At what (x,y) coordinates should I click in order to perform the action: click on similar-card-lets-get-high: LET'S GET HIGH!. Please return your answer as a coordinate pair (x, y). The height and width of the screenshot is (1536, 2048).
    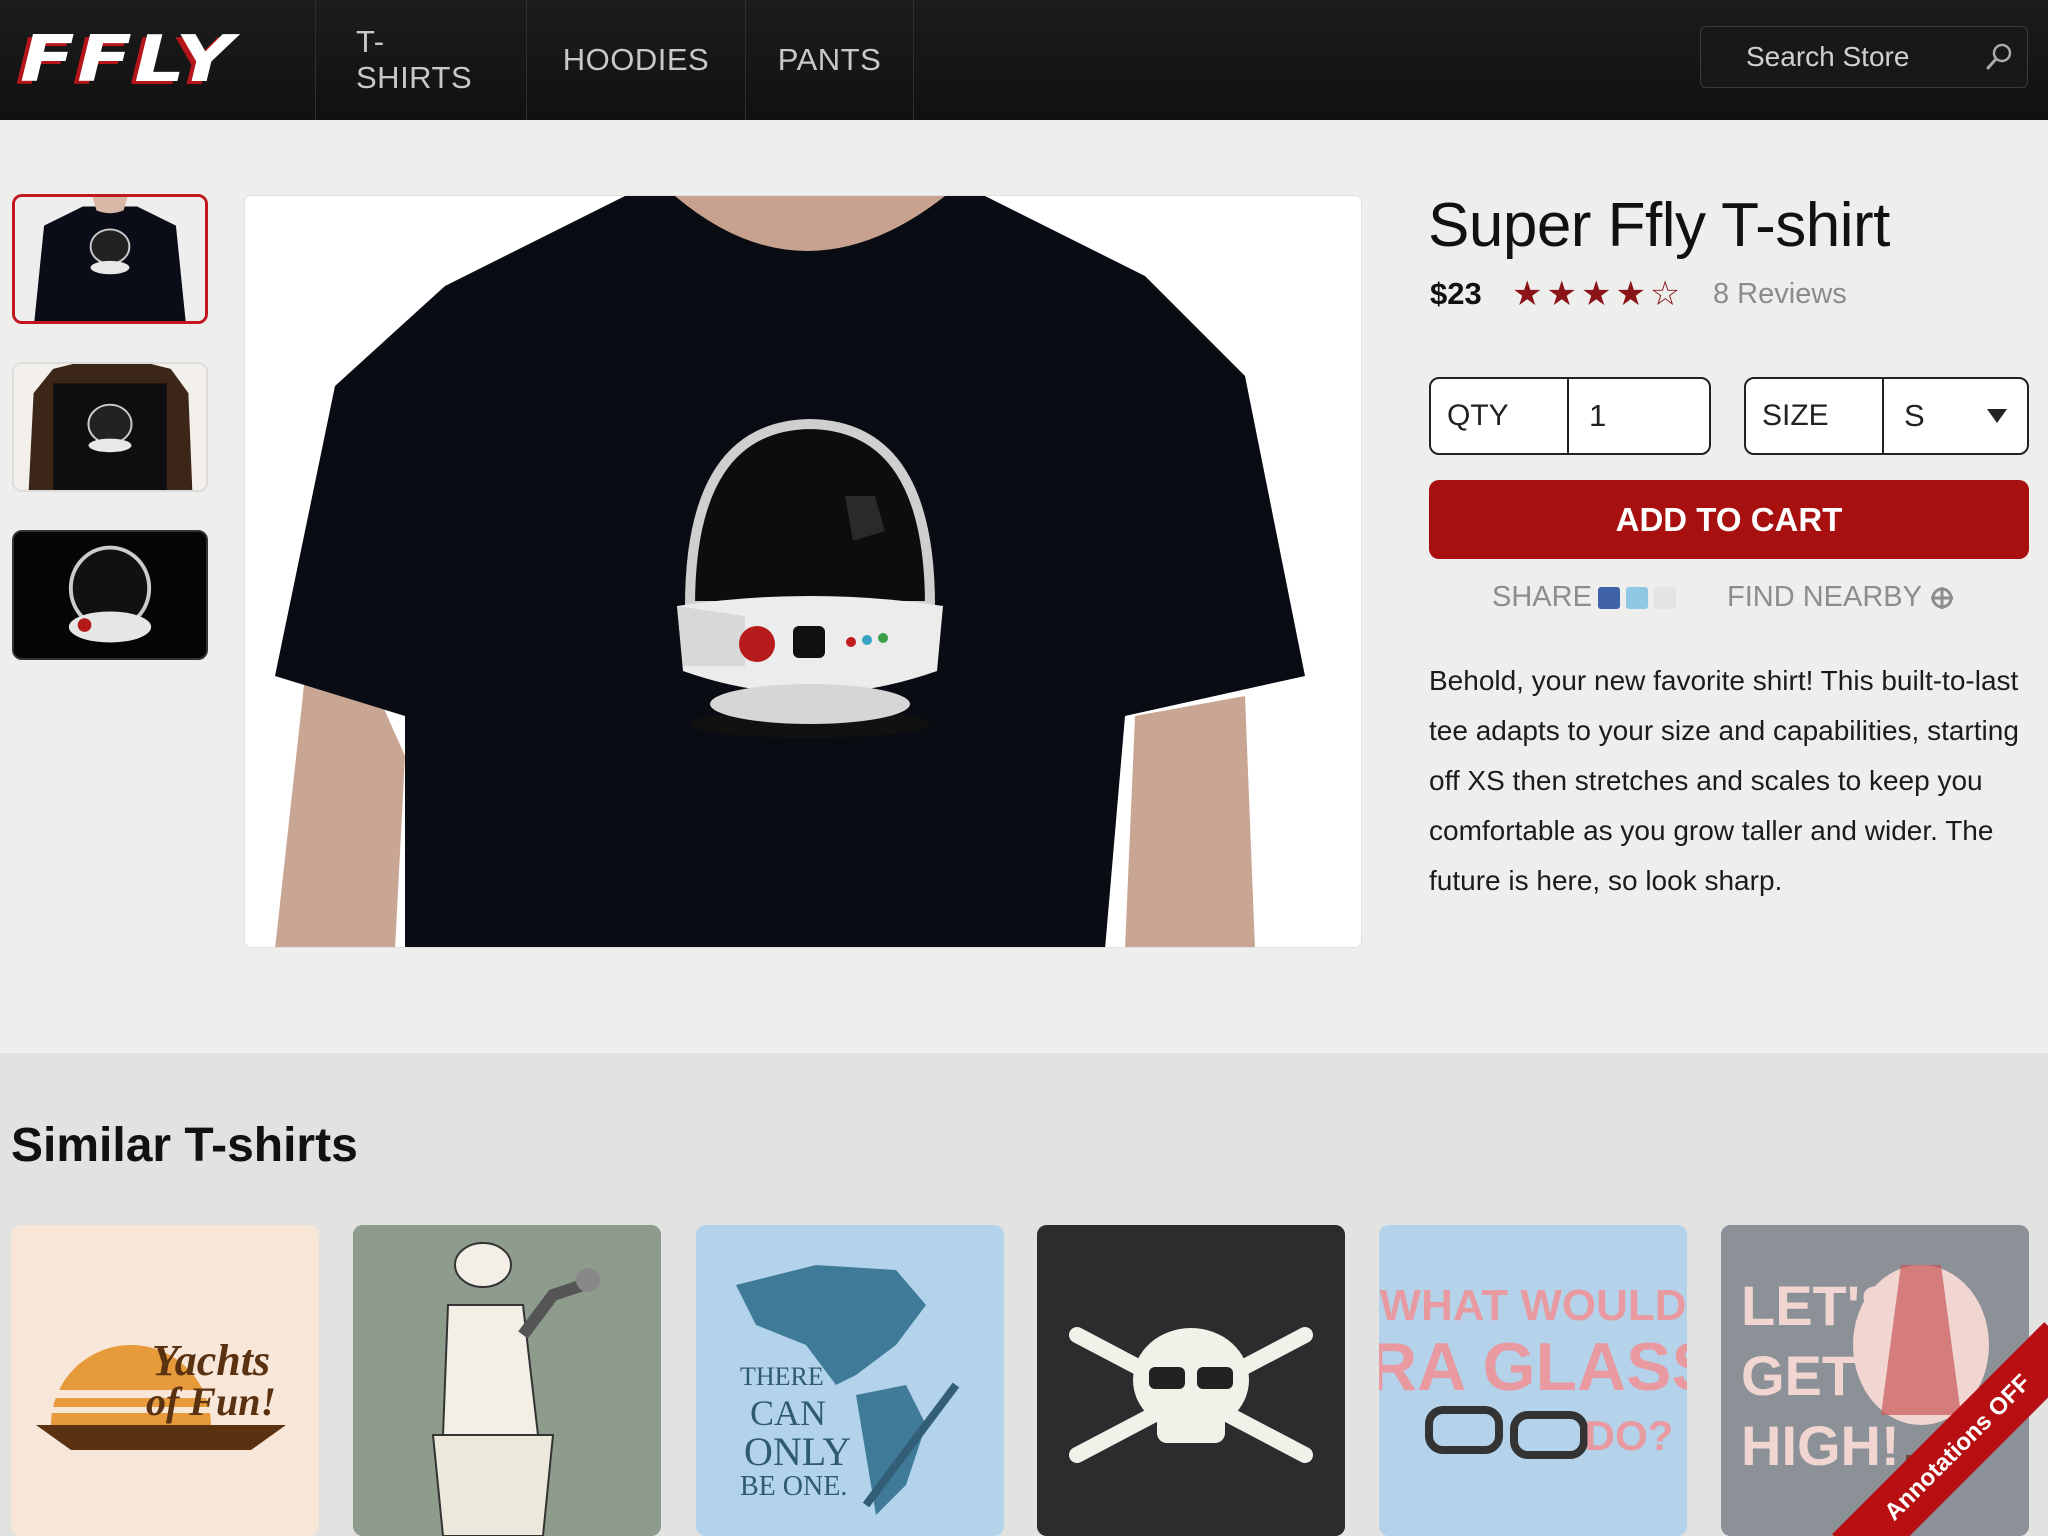
    Looking at the image, I should click on (1875, 1380).